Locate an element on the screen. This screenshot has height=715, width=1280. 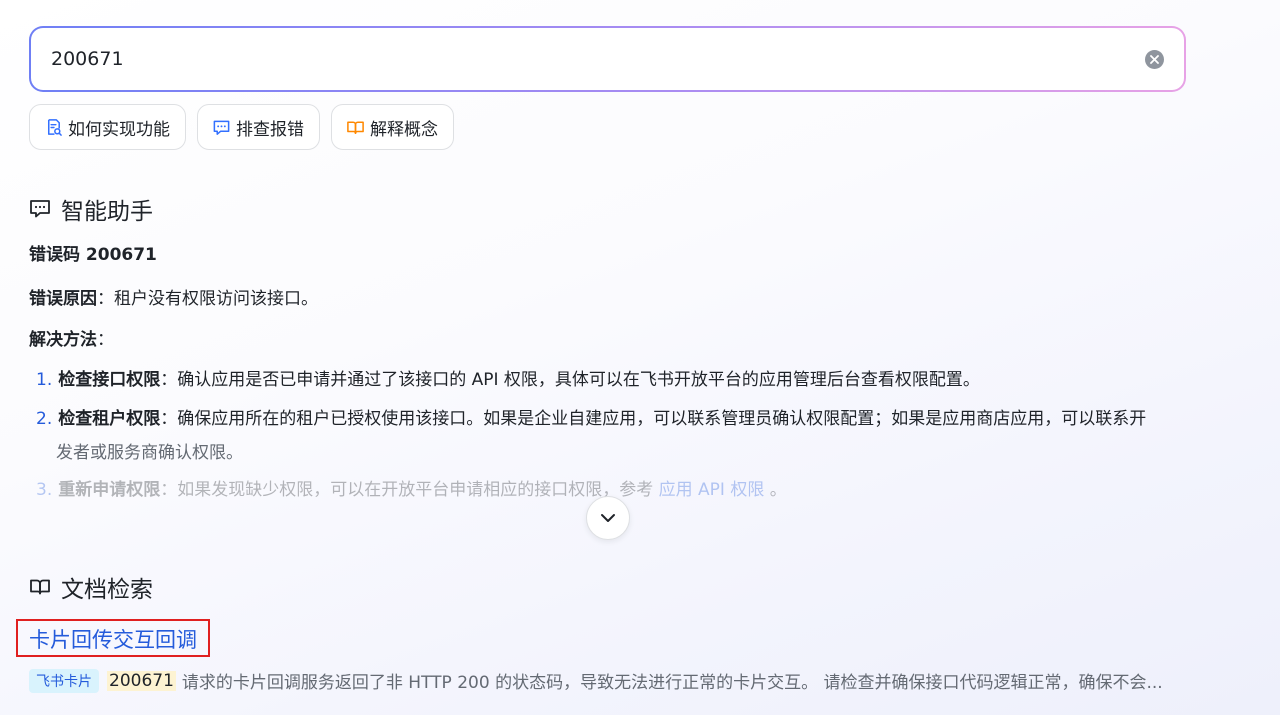
docs-title: 文档检索 is located at coordinates (91, 587).